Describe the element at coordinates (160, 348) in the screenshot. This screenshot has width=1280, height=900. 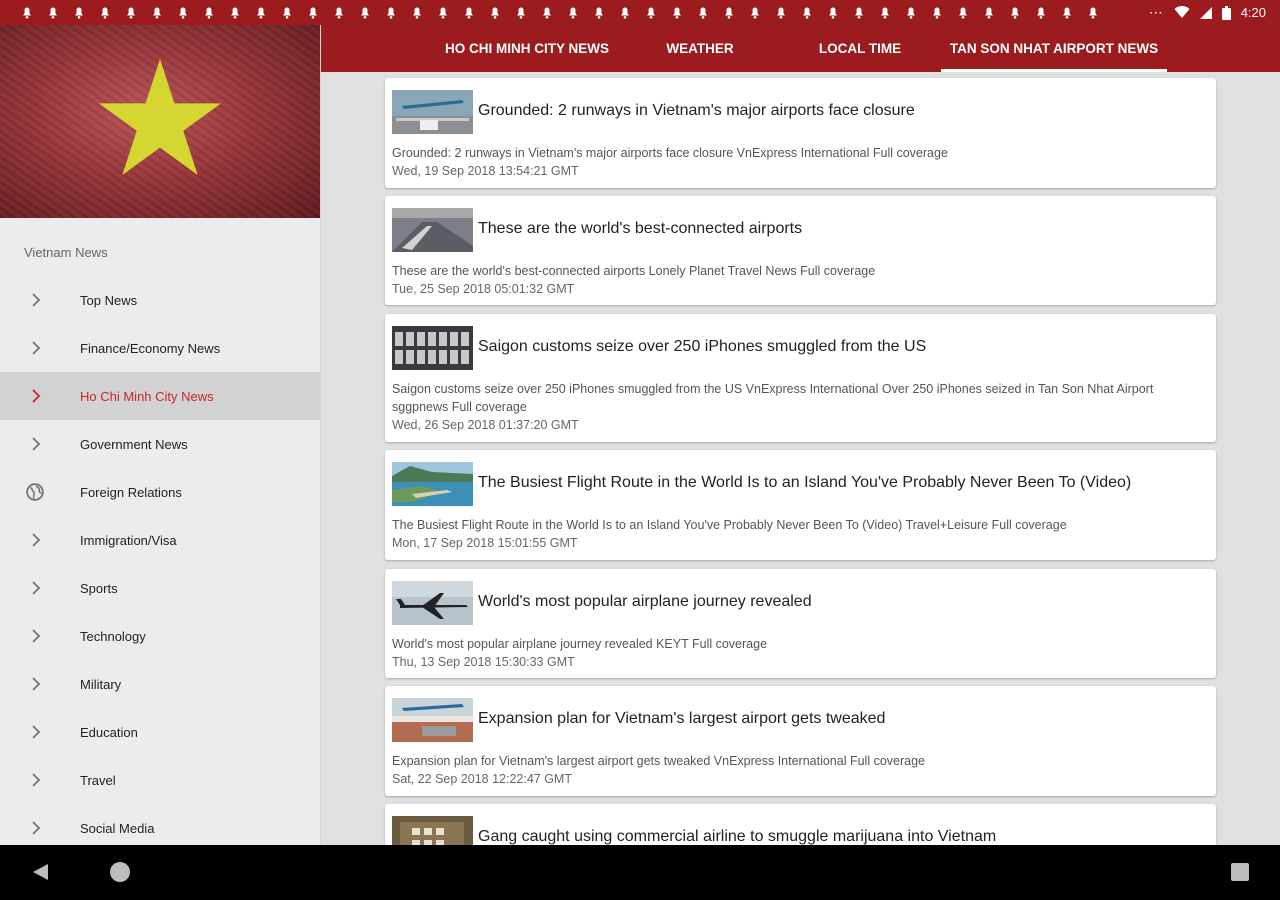
I see `sidebar-item-finance-economy-news: Finance/Economy News` at that location.